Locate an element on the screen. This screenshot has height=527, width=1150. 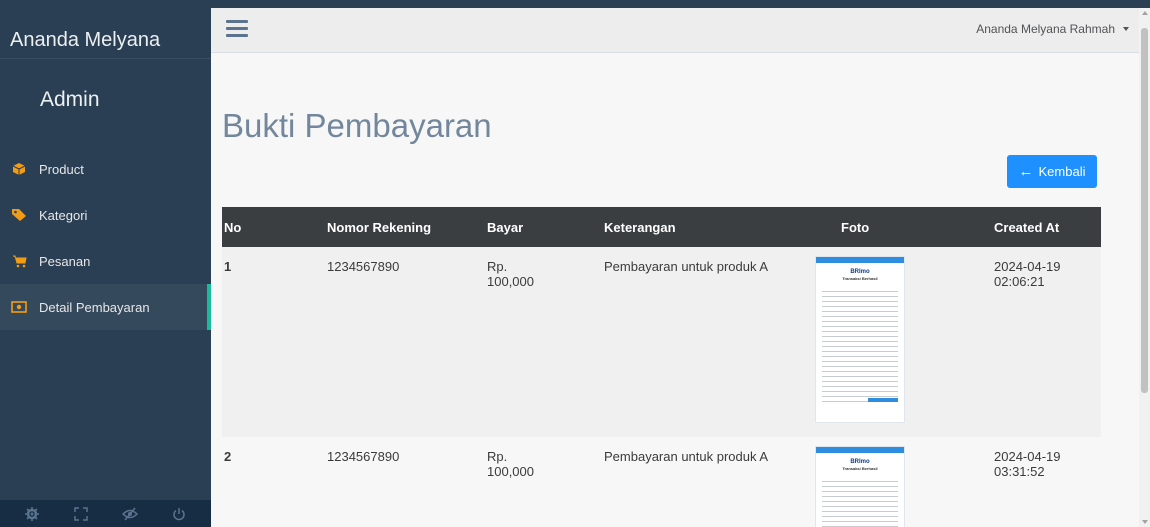
sidebar-item-label: Kategori is located at coordinates (63, 215).